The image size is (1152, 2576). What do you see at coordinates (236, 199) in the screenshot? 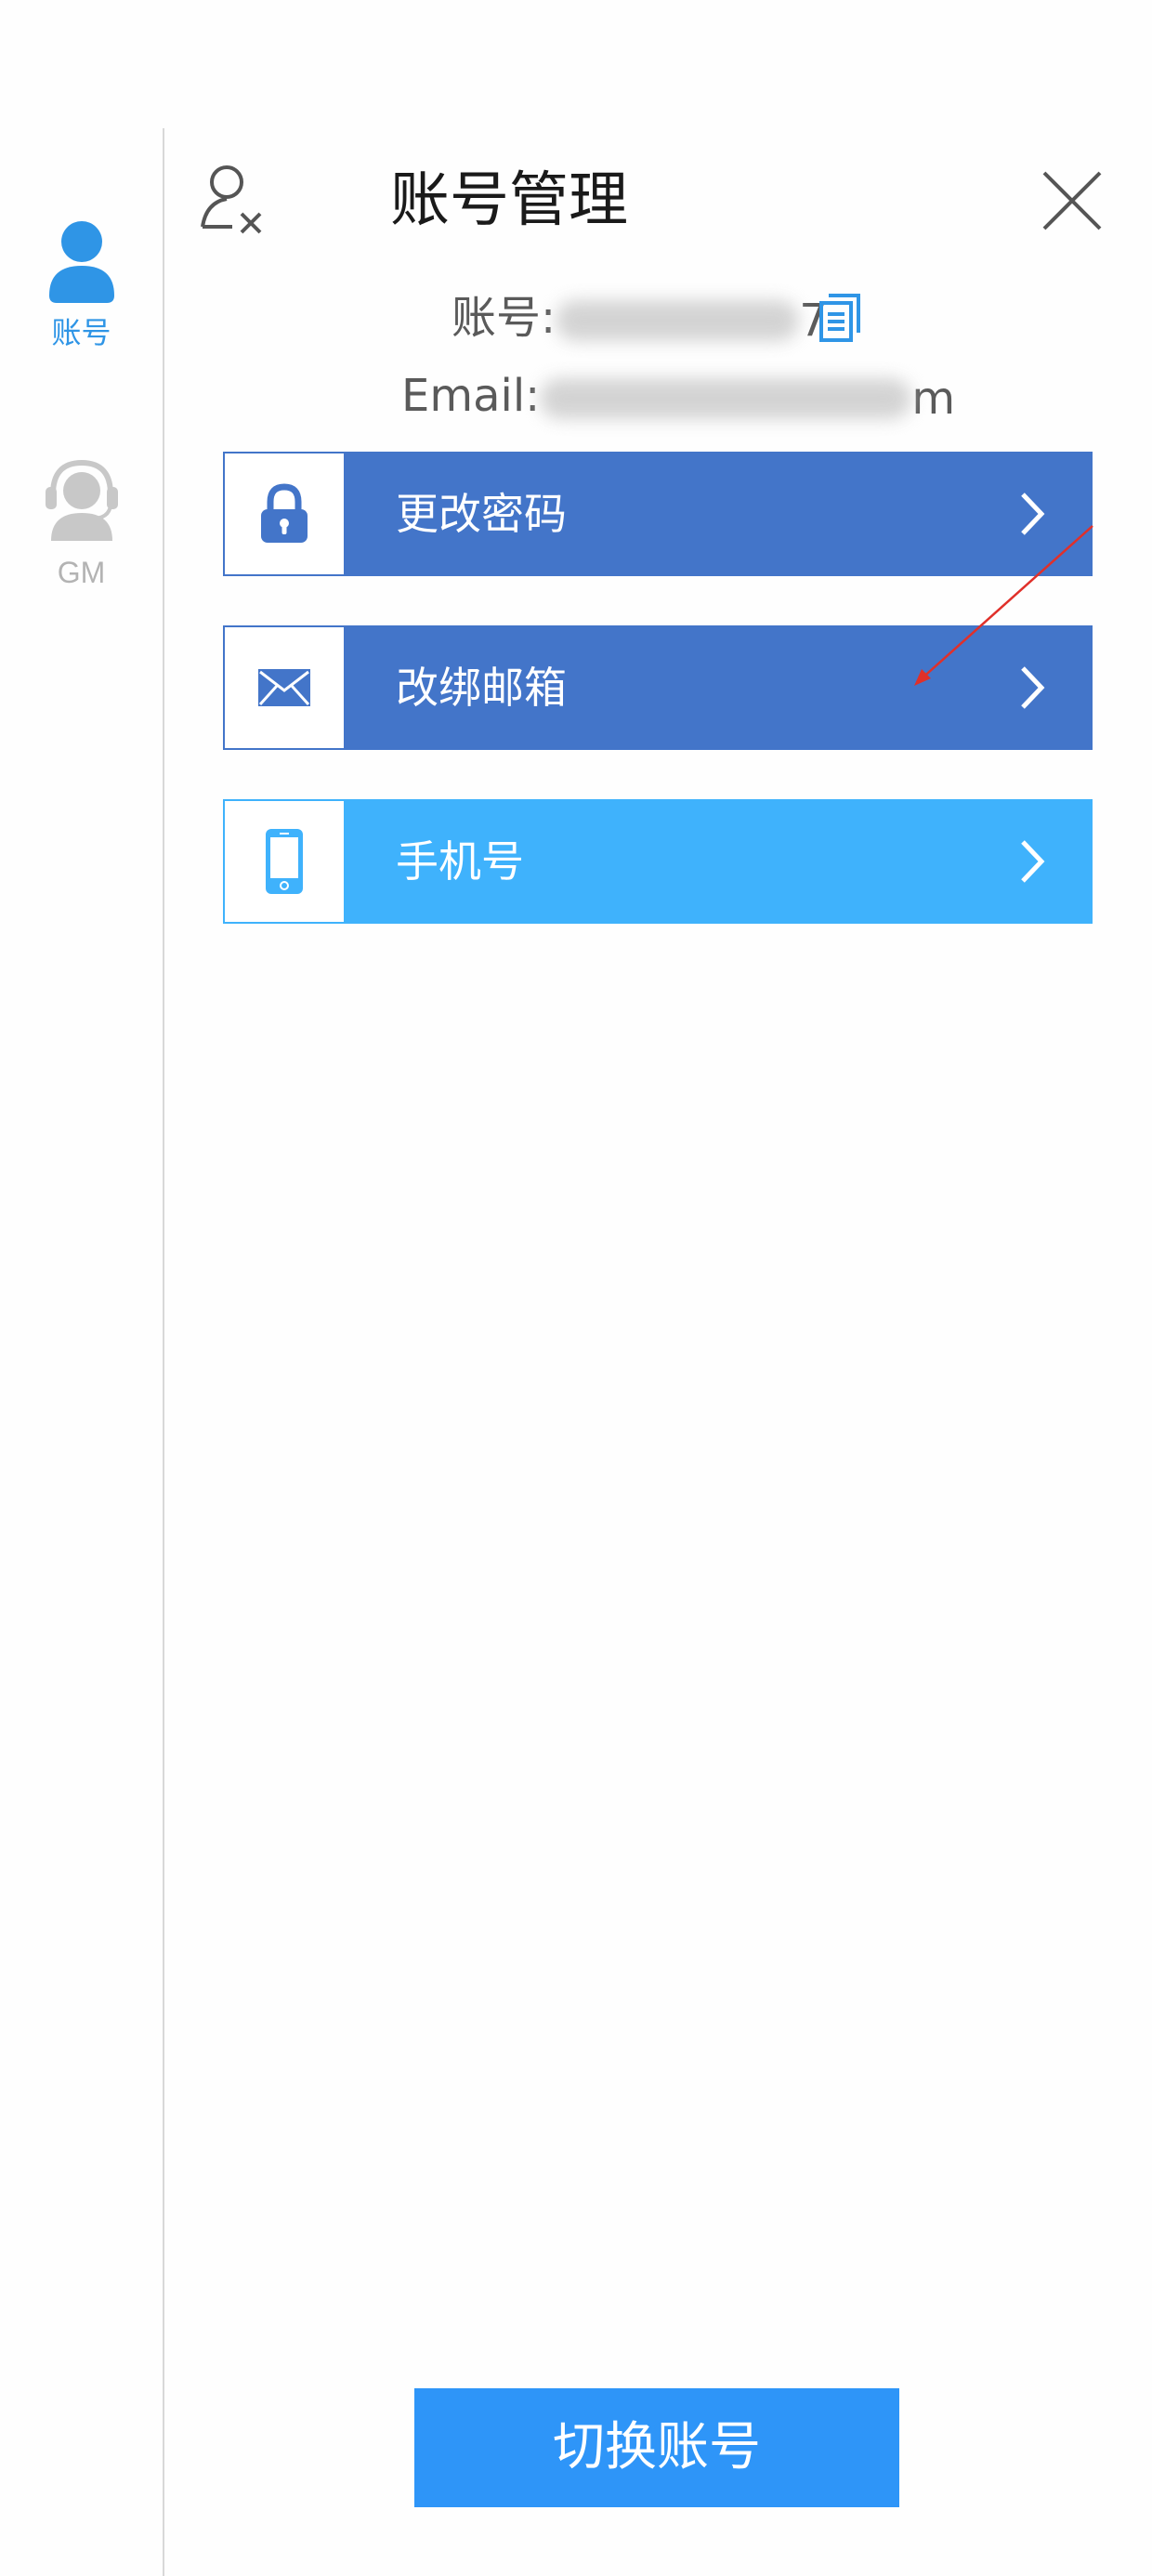
I see `user-remove-icon` at bounding box center [236, 199].